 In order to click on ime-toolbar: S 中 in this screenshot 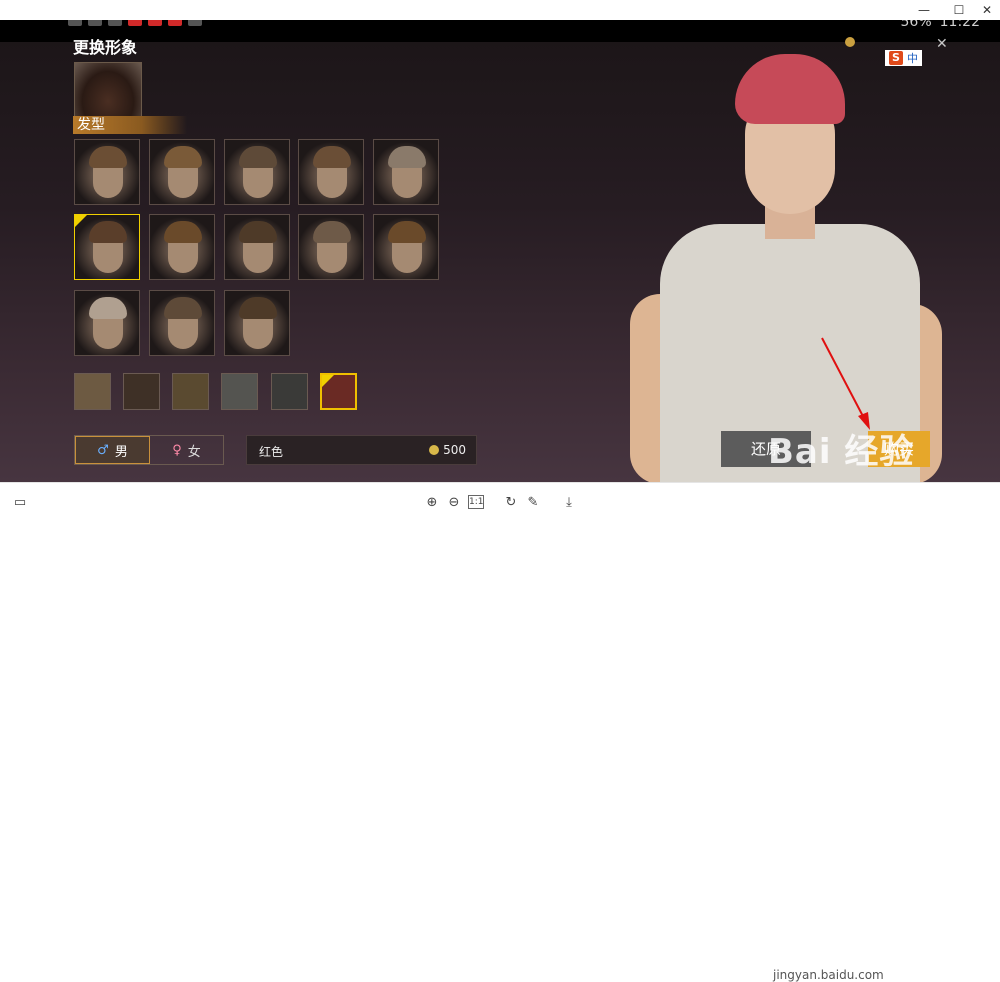, I will do `click(903, 58)`.